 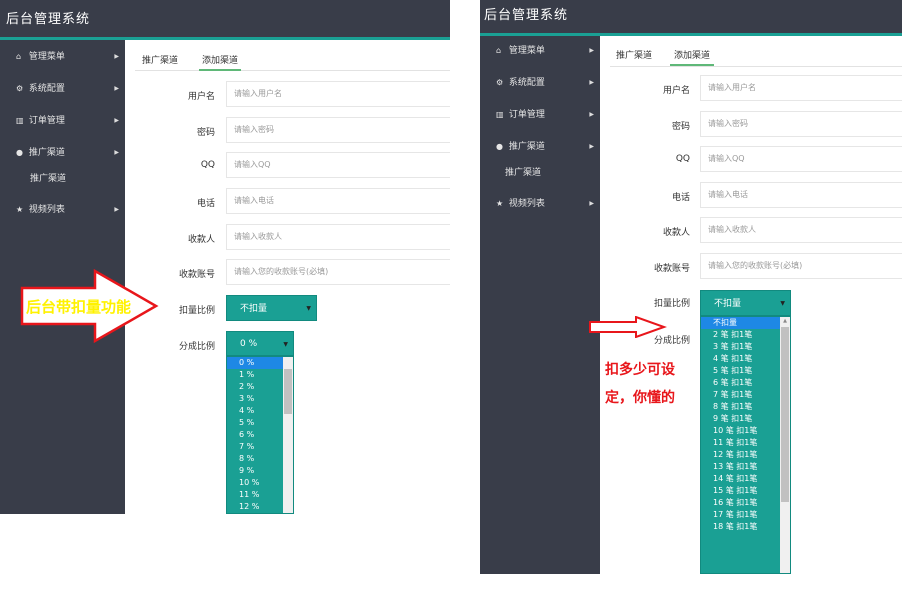 I want to click on bar-chart-icon: ▥, so click(x=500, y=114).